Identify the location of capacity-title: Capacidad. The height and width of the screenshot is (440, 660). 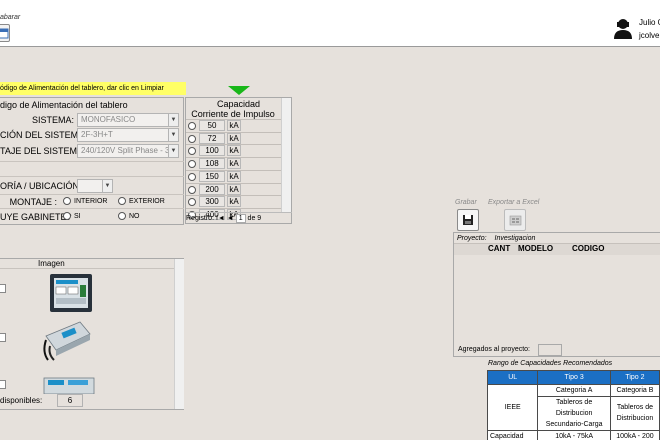
(238, 104).